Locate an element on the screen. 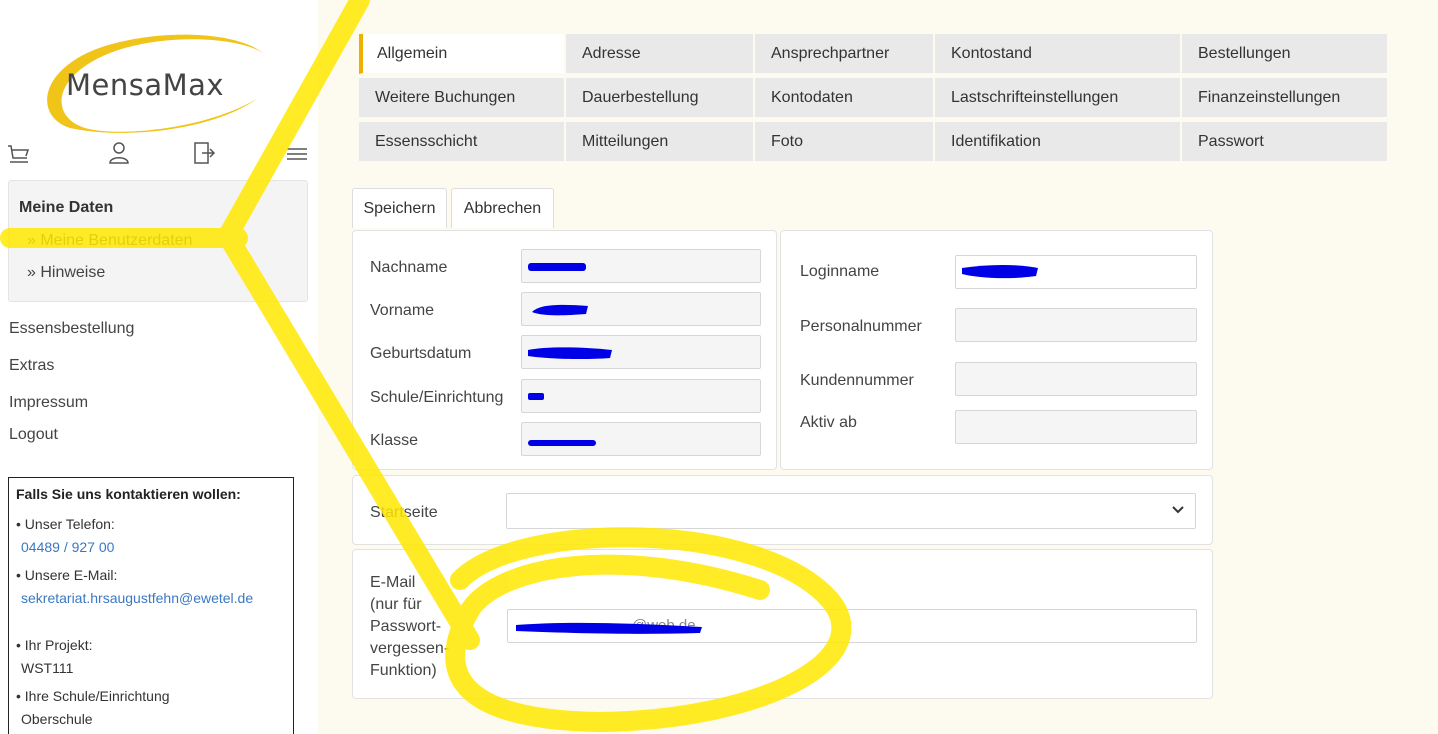  label-aktiv-ab: Aktiv ab is located at coordinates (828, 422).